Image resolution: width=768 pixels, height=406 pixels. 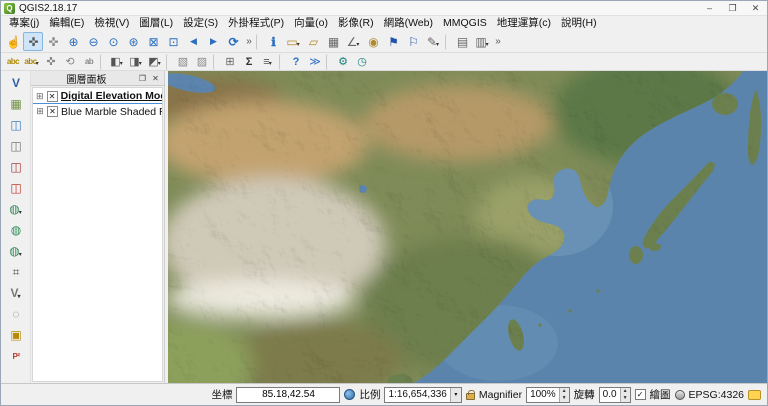 I want to click on statistical-summary: Σ, so click(x=248, y=62).